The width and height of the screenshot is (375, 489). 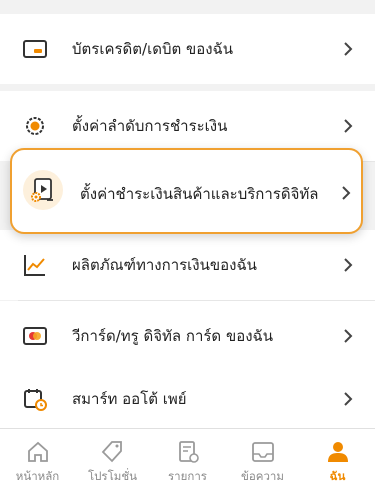 What do you see at coordinates (262, 452) in the screenshot?
I see `inbox-icon` at bounding box center [262, 452].